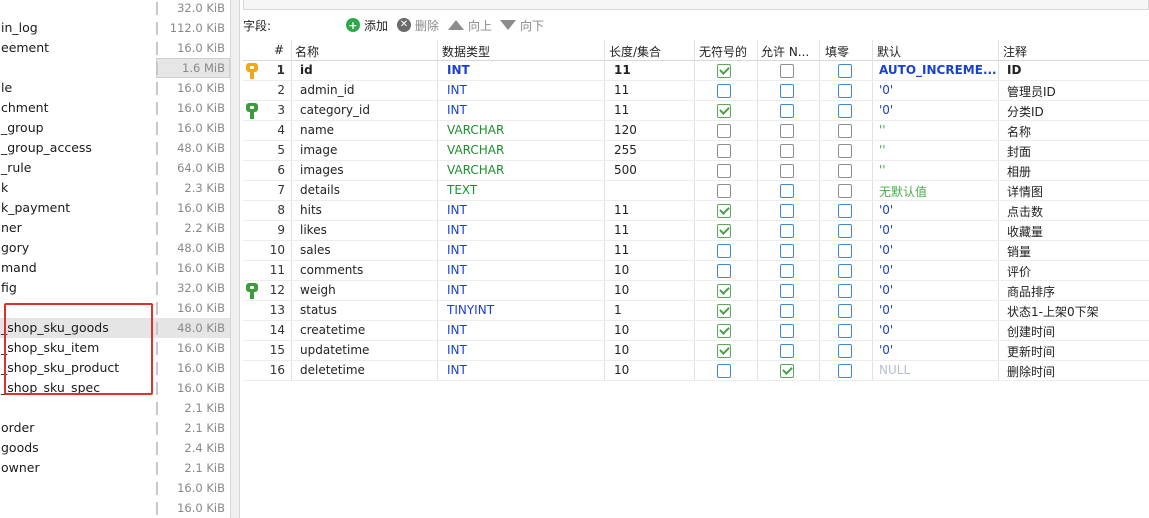  I want to click on field-comment: 收藏量, so click(1025, 231).